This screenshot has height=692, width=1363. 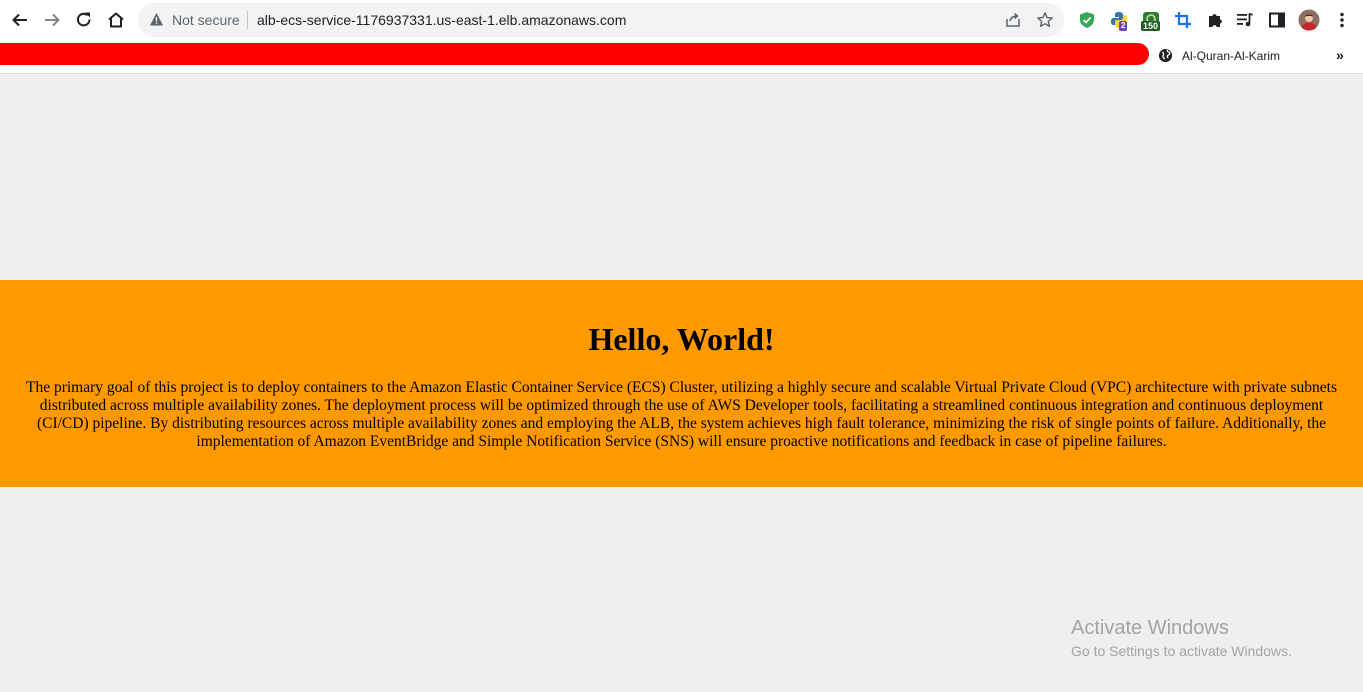 What do you see at coordinates (247, 20) in the screenshot?
I see `address-separator` at bounding box center [247, 20].